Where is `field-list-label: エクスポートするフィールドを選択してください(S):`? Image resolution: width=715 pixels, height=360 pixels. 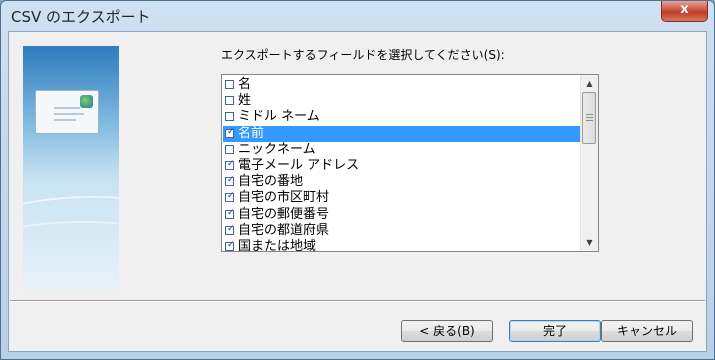
field-list-label: エクスポートするフィールドを選択してください(S): is located at coordinates (363, 55).